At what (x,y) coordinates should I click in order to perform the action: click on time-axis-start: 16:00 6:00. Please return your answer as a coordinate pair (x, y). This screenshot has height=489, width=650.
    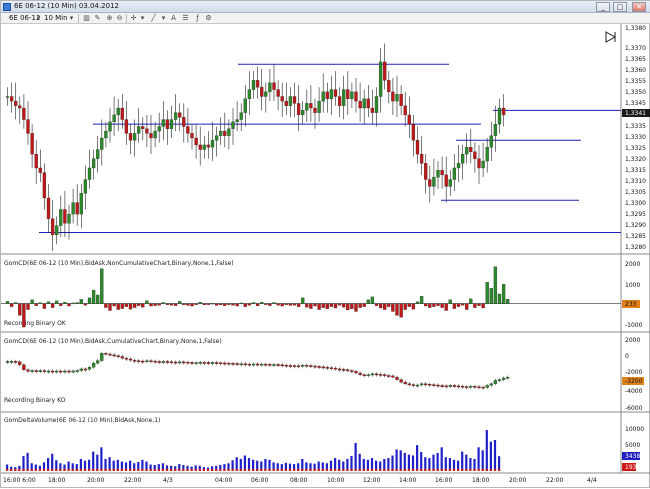
    Looking at the image, I should click on (19, 480).